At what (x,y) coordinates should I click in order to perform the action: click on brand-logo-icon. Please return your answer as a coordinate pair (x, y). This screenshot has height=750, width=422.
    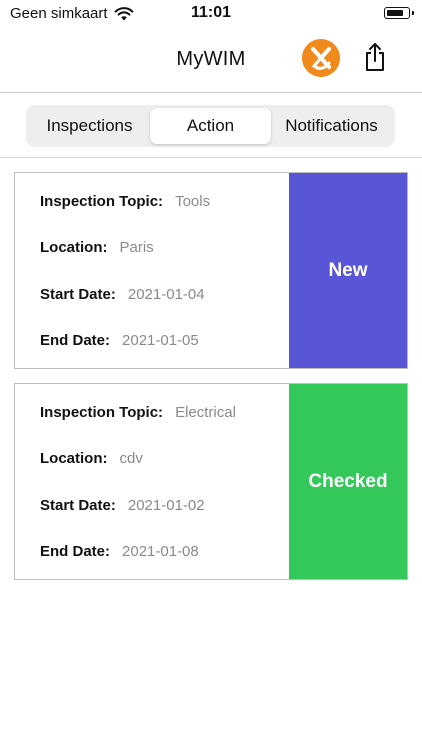
    Looking at the image, I should click on (321, 58).